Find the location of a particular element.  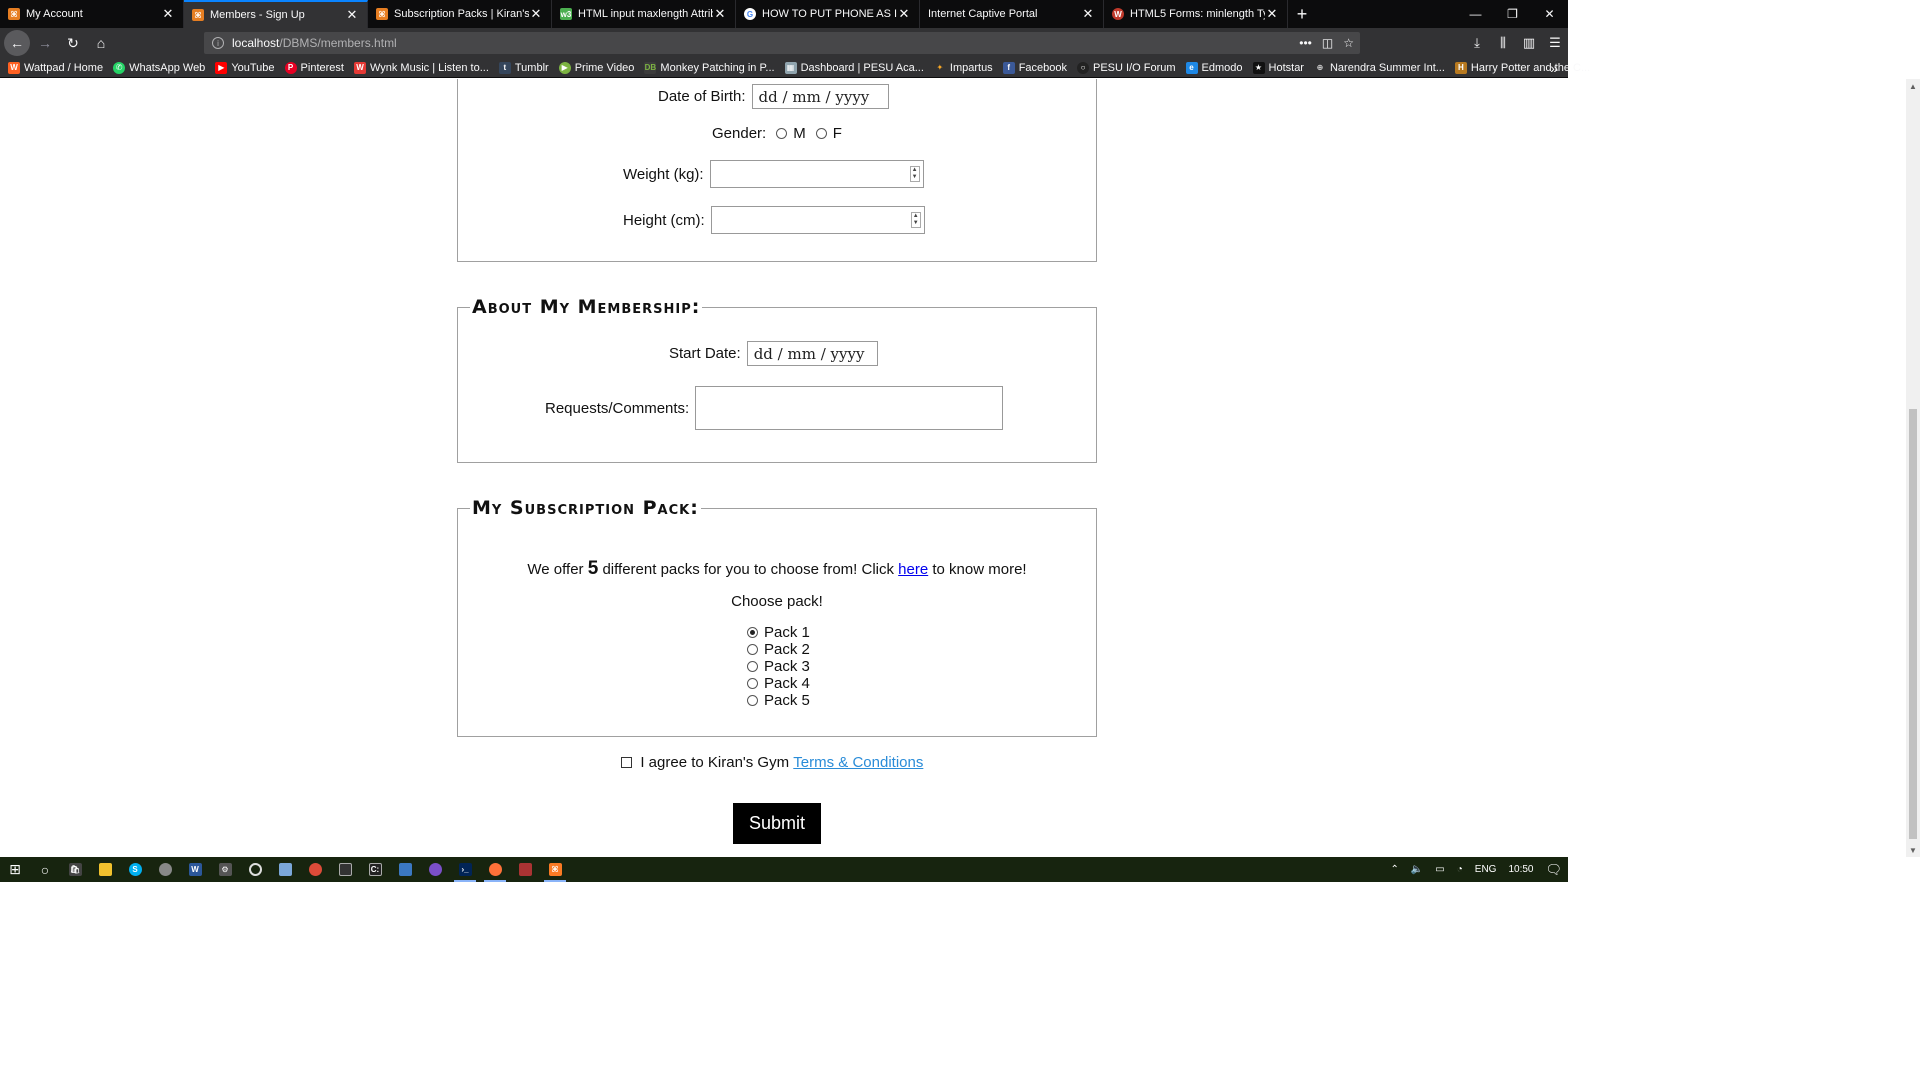

pack-option: Pack 2 is located at coordinates (778, 649).